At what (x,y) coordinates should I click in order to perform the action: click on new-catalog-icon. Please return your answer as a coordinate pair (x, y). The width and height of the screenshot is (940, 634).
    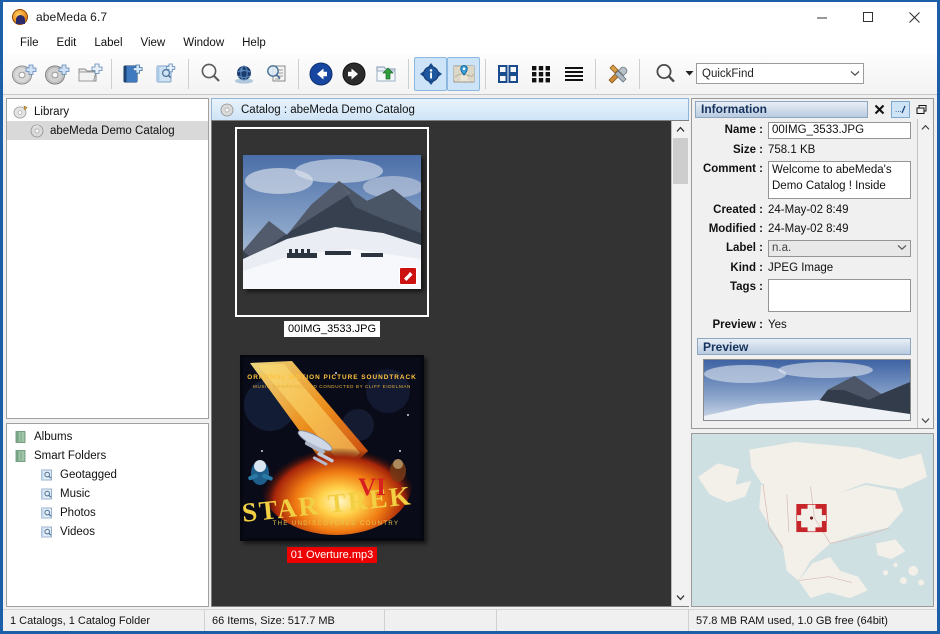
    Looking at the image, I should click on (23, 74).